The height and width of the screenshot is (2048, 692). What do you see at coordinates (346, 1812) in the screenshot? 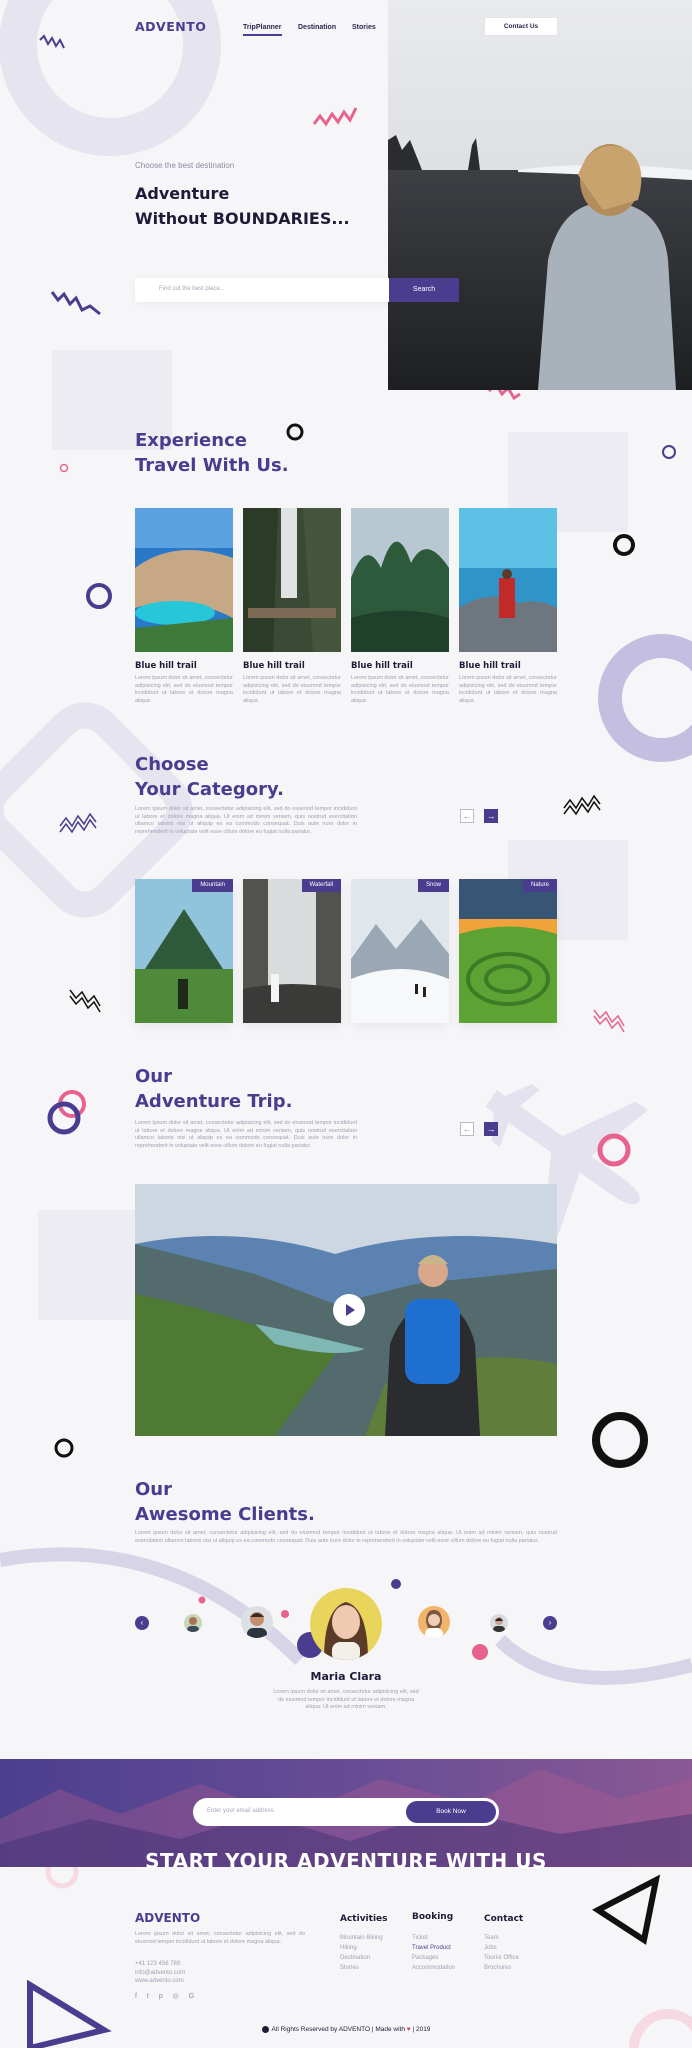
I see `subscribe-form: Enter your email address Book Now` at bounding box center [346, 1812].